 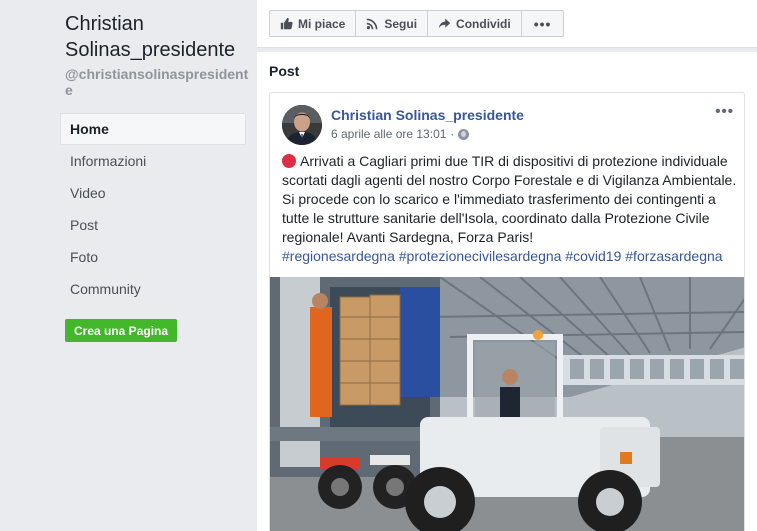 I want to click on share-arrow-icon, so click(x=444, y=23).